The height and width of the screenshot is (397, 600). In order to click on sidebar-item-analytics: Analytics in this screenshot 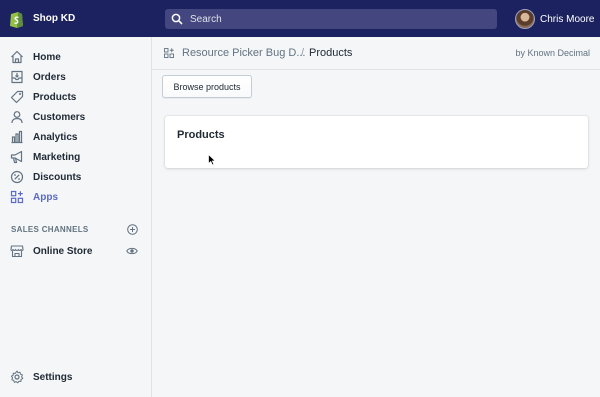, I will do `click(75, 137)`.